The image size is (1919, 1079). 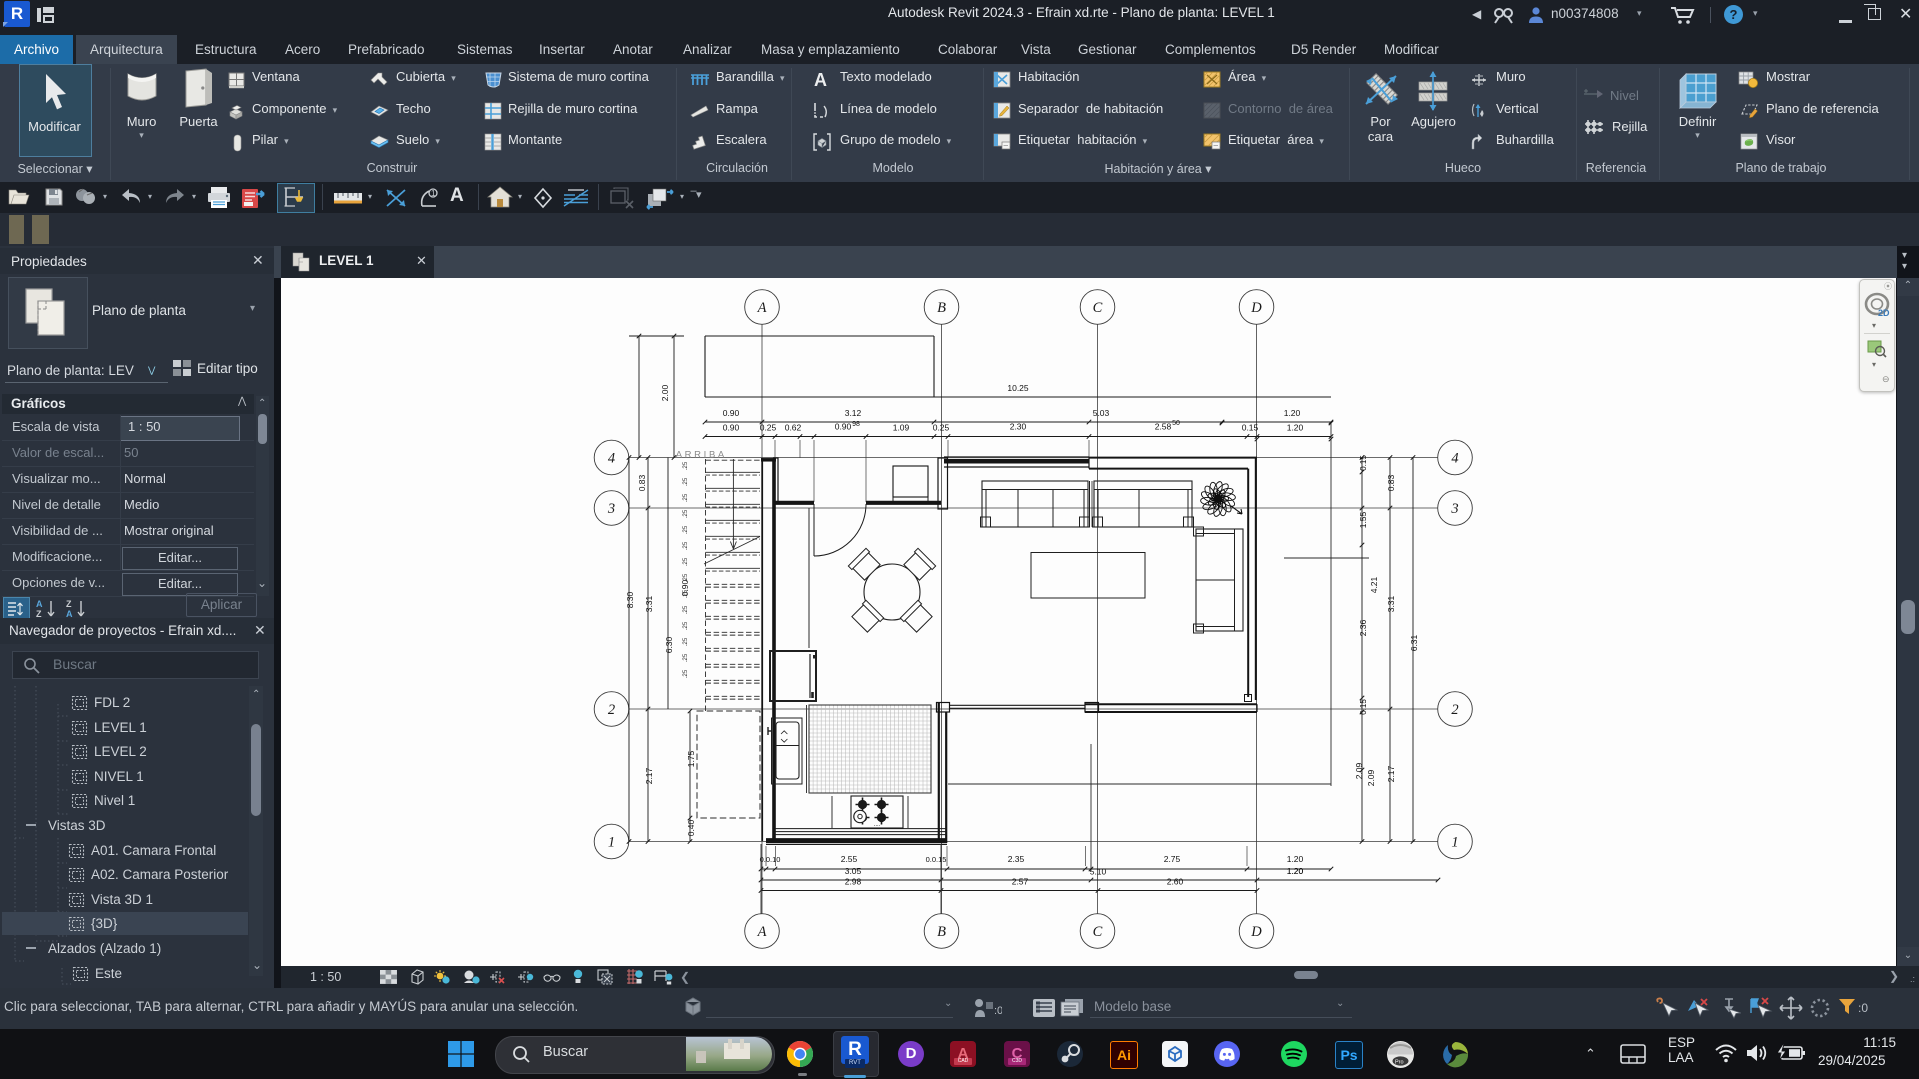 What do you see at coordinates (853, 413) in the screenshot?
I see `svg-text: 3.12` at bounding box center [853, 413].